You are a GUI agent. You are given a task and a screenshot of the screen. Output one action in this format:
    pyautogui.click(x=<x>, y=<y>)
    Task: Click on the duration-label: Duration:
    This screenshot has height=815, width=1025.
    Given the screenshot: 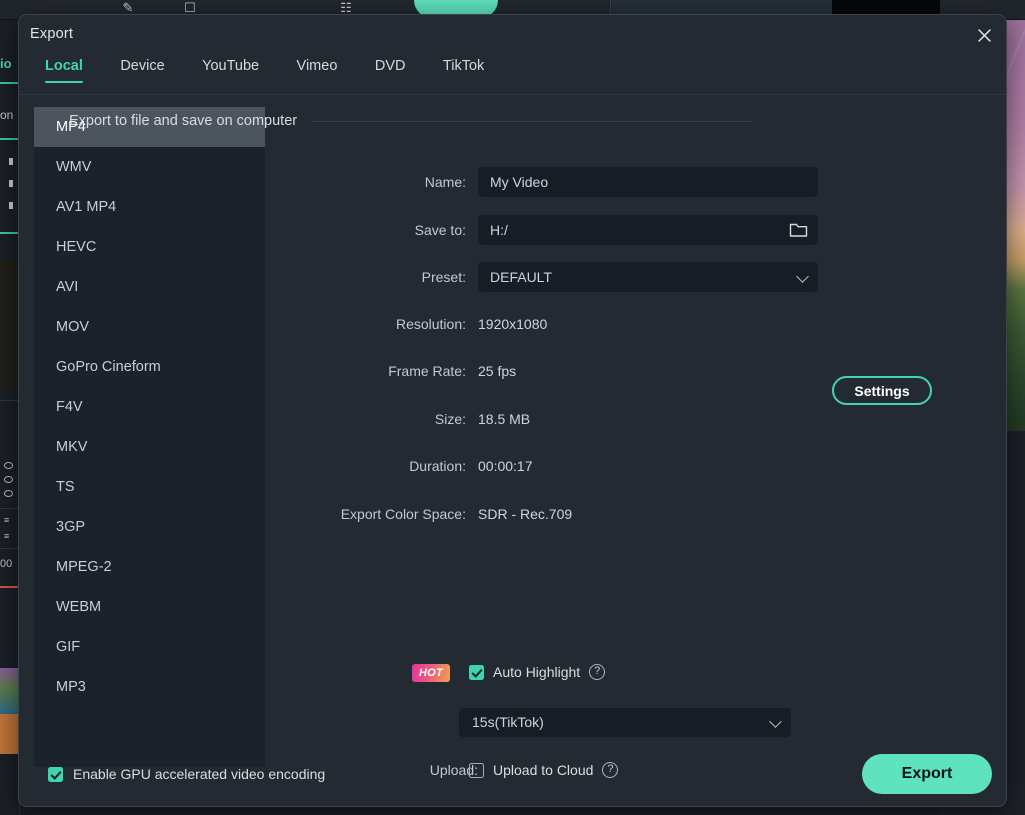 What is the action you would take?
    pyautogui.click(x=437, y=466)
    